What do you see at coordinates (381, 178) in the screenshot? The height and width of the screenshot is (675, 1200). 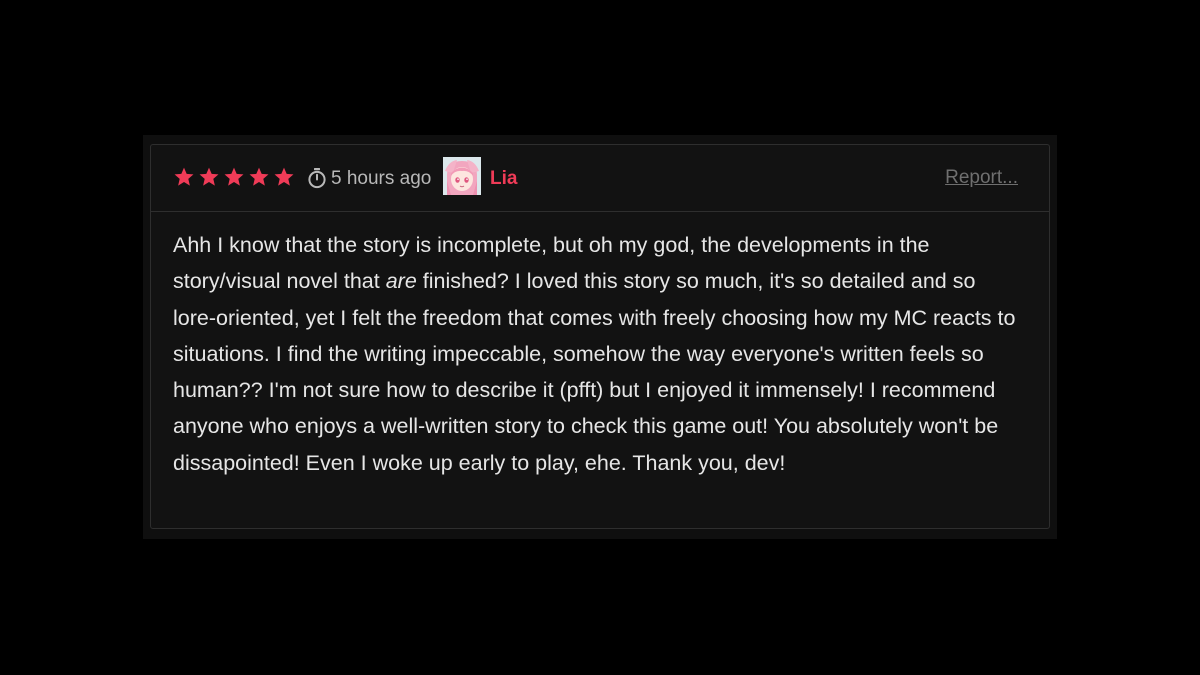 I see `review-time: 5 hours ago` at bounding box center [381, 178].